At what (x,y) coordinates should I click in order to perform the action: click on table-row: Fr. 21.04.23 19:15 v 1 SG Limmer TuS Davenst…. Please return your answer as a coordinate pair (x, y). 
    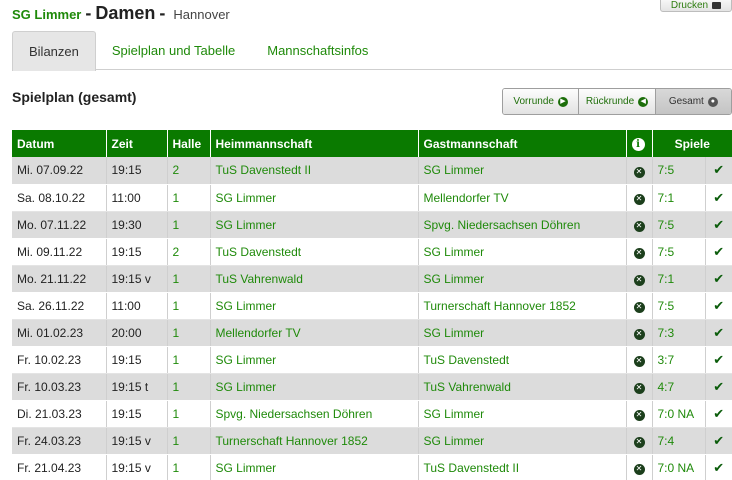
    Looking at the image, I should click on (372, 467).